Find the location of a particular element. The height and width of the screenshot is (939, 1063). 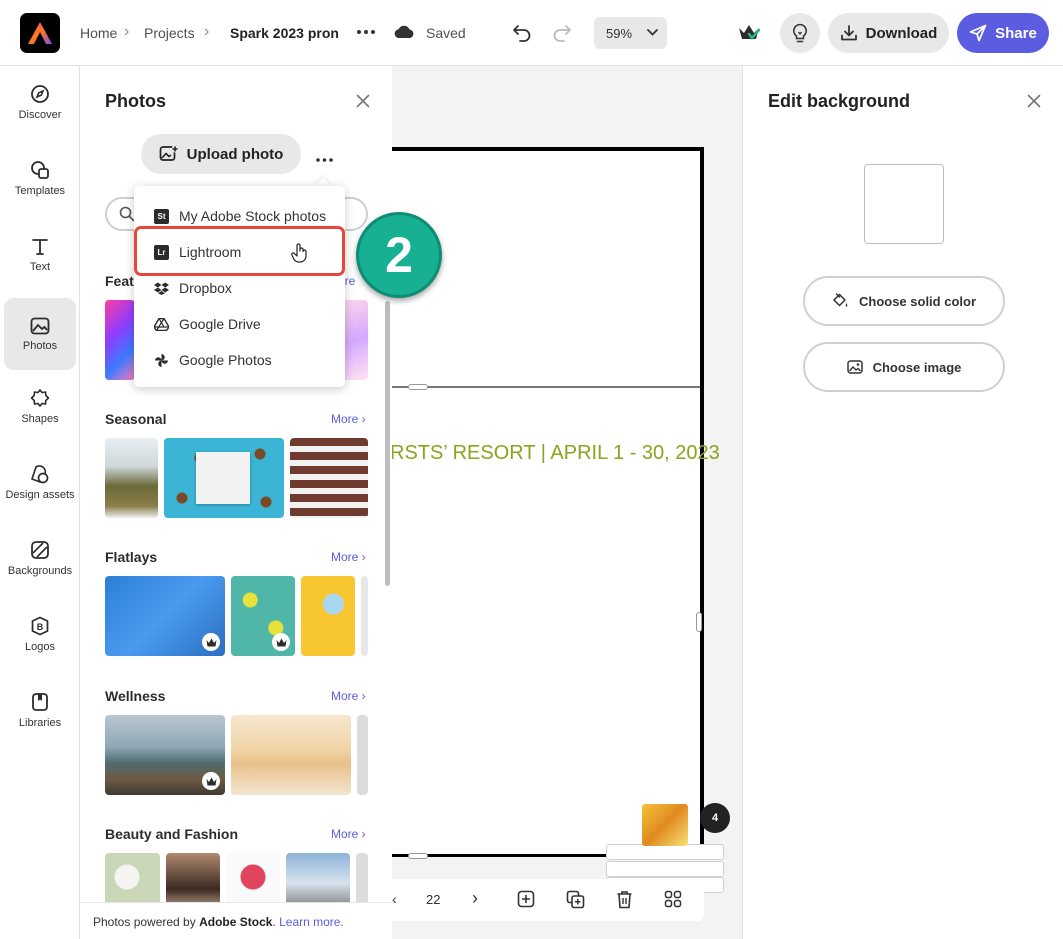

rail-item-backgrounds: Backgrounds is located at coordinates (40, 558).